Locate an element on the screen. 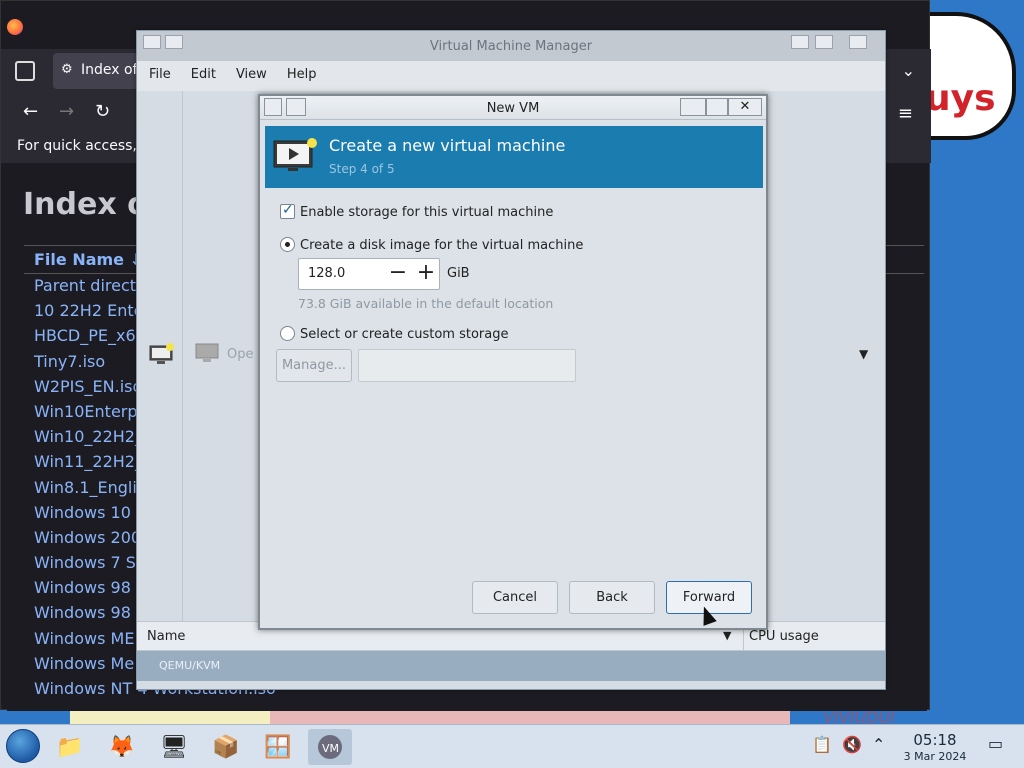 This screenshot has height=768, width=1024. custom-storage-radio is located at coordinates (287, 333).